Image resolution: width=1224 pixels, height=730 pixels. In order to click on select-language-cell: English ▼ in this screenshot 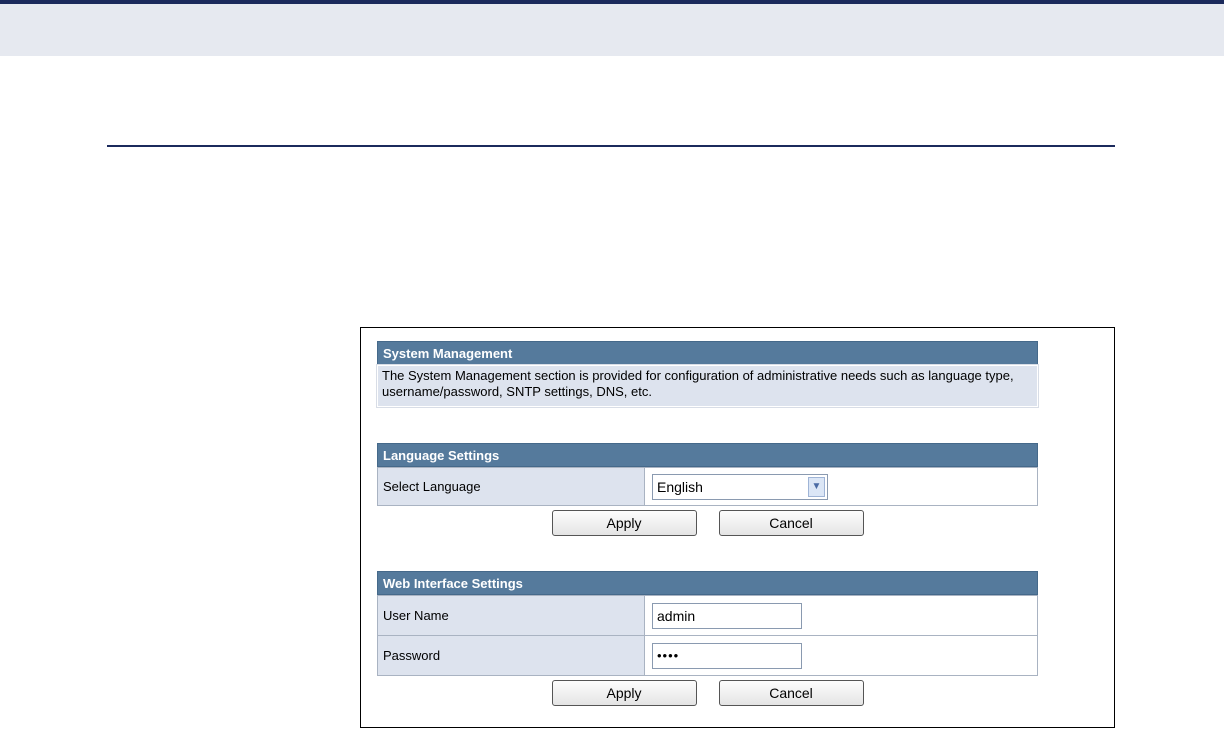, I will do `click(841, 486)`.